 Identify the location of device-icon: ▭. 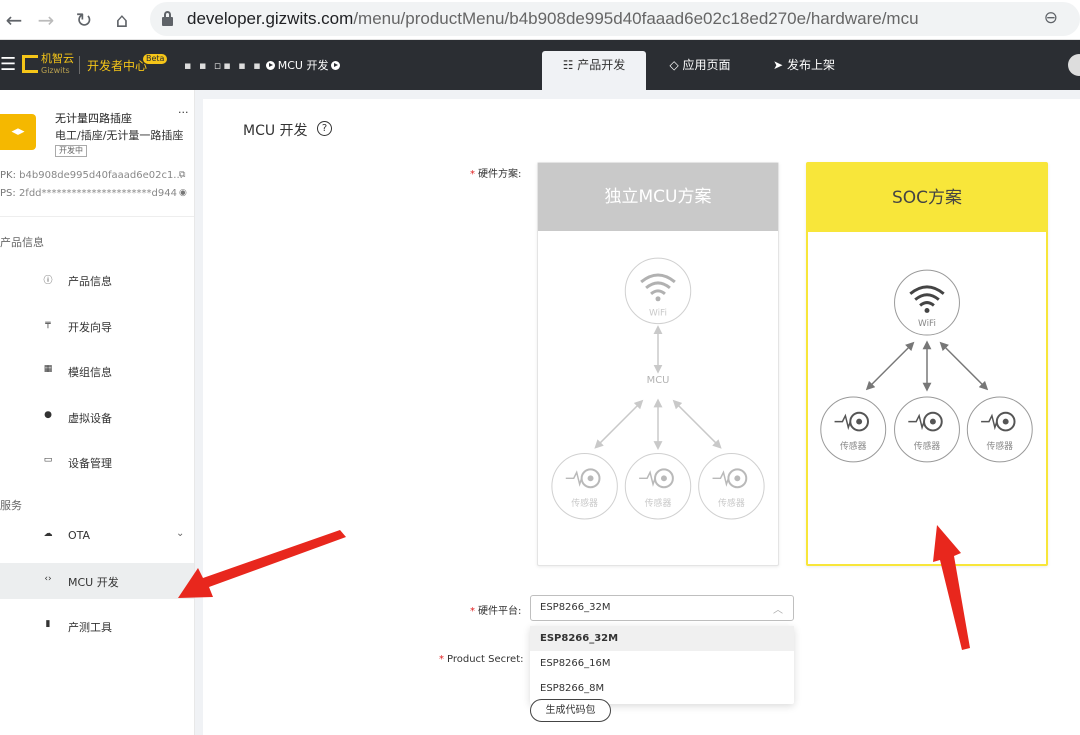
(48, 460).